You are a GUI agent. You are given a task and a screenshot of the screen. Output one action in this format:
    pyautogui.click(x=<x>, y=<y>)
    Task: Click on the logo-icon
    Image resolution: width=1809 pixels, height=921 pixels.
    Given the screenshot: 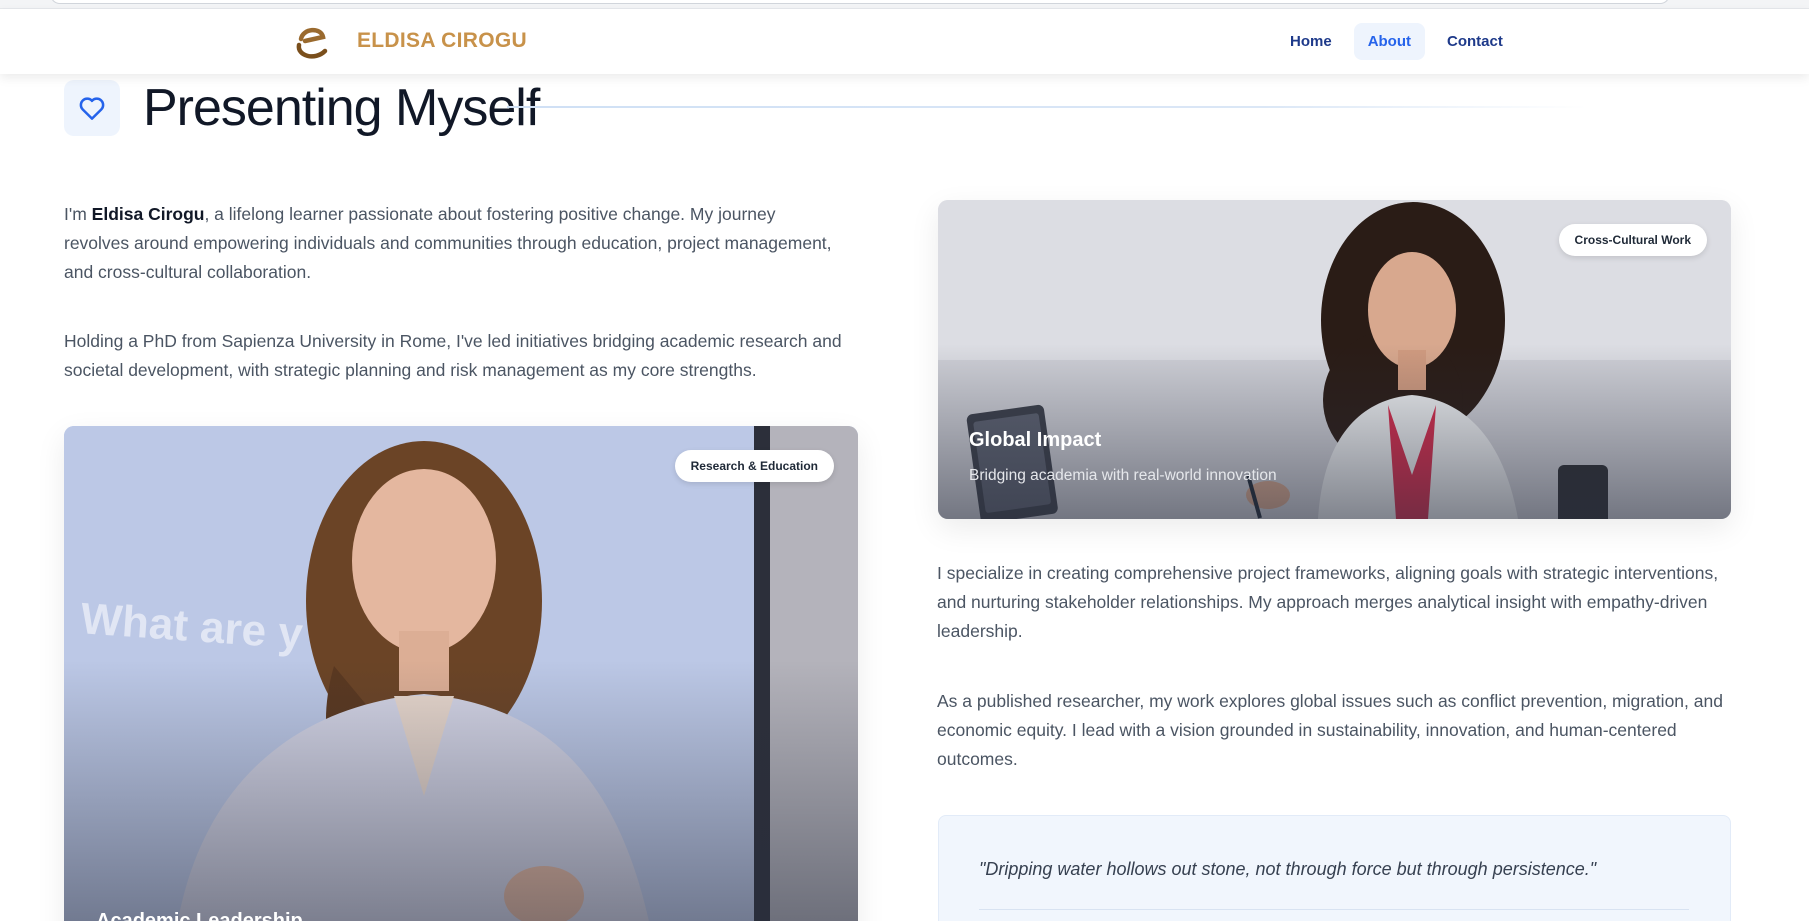 What is the action you would take?
    pyautogui.click(x=312, y=42)
    